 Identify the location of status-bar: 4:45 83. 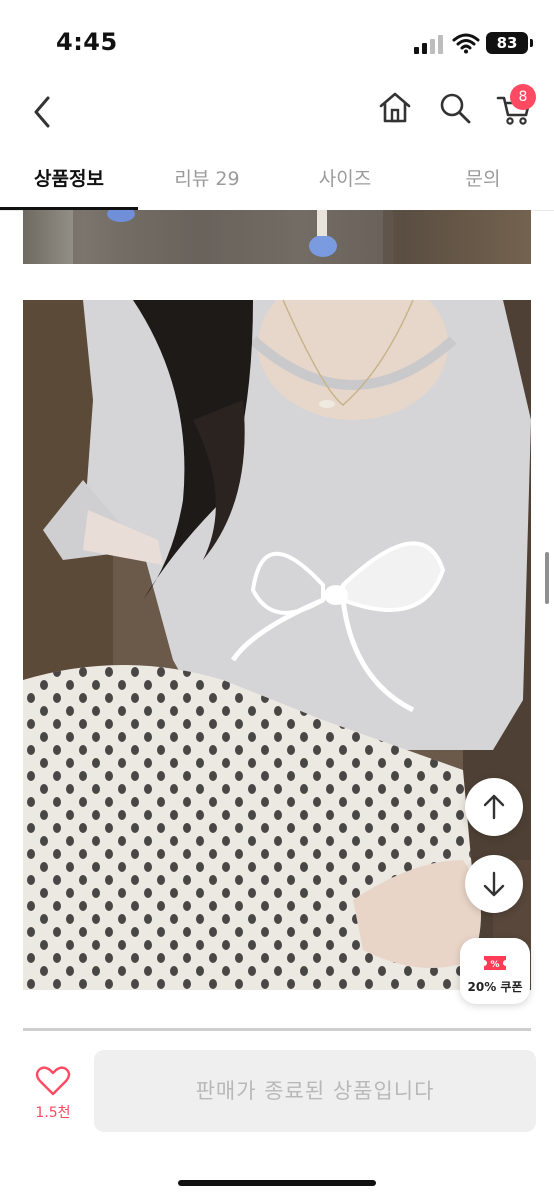
(277, 40).